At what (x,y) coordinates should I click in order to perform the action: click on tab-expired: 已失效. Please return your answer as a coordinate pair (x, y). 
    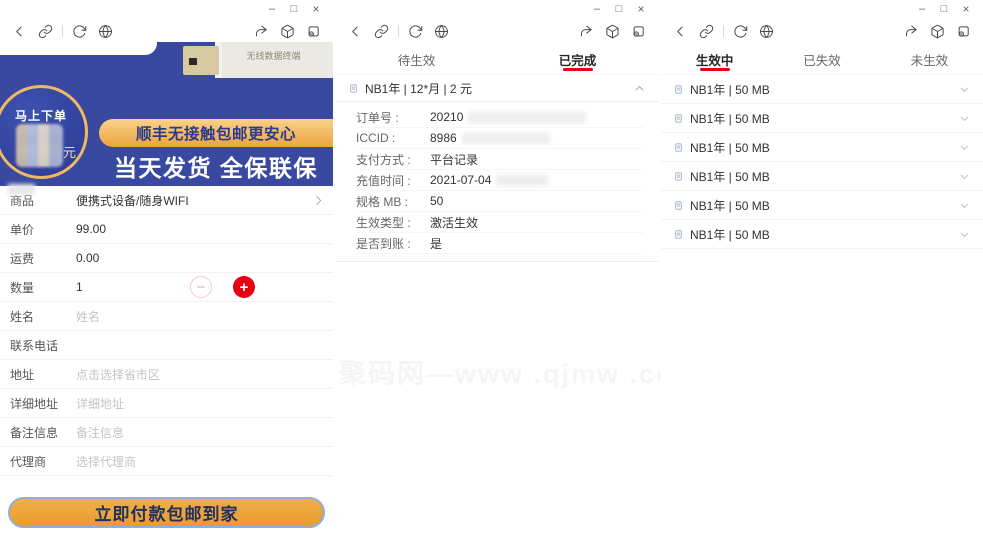
    Looking at the image, I should click on (821, 59).